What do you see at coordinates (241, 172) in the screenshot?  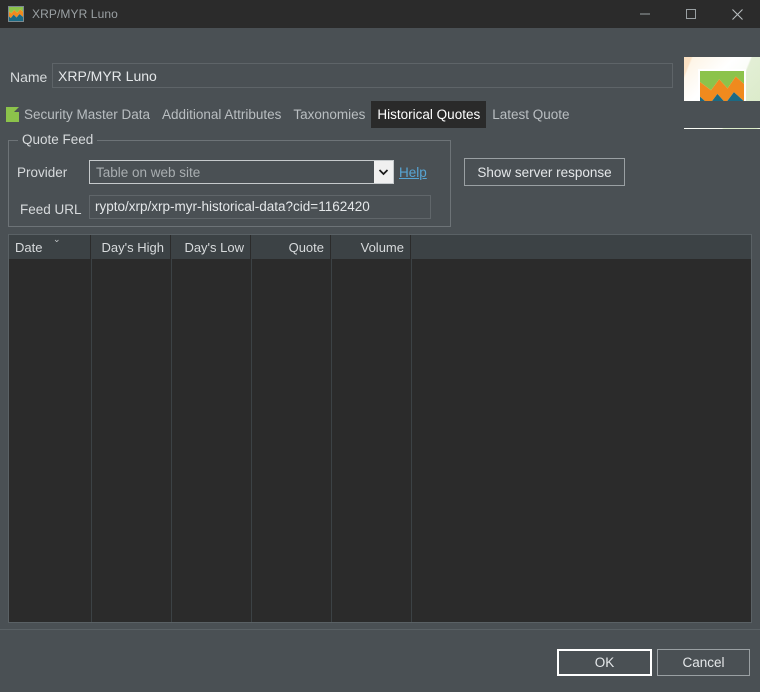 I see `provider-select: Table on web site` at bounding box center [241, 172].